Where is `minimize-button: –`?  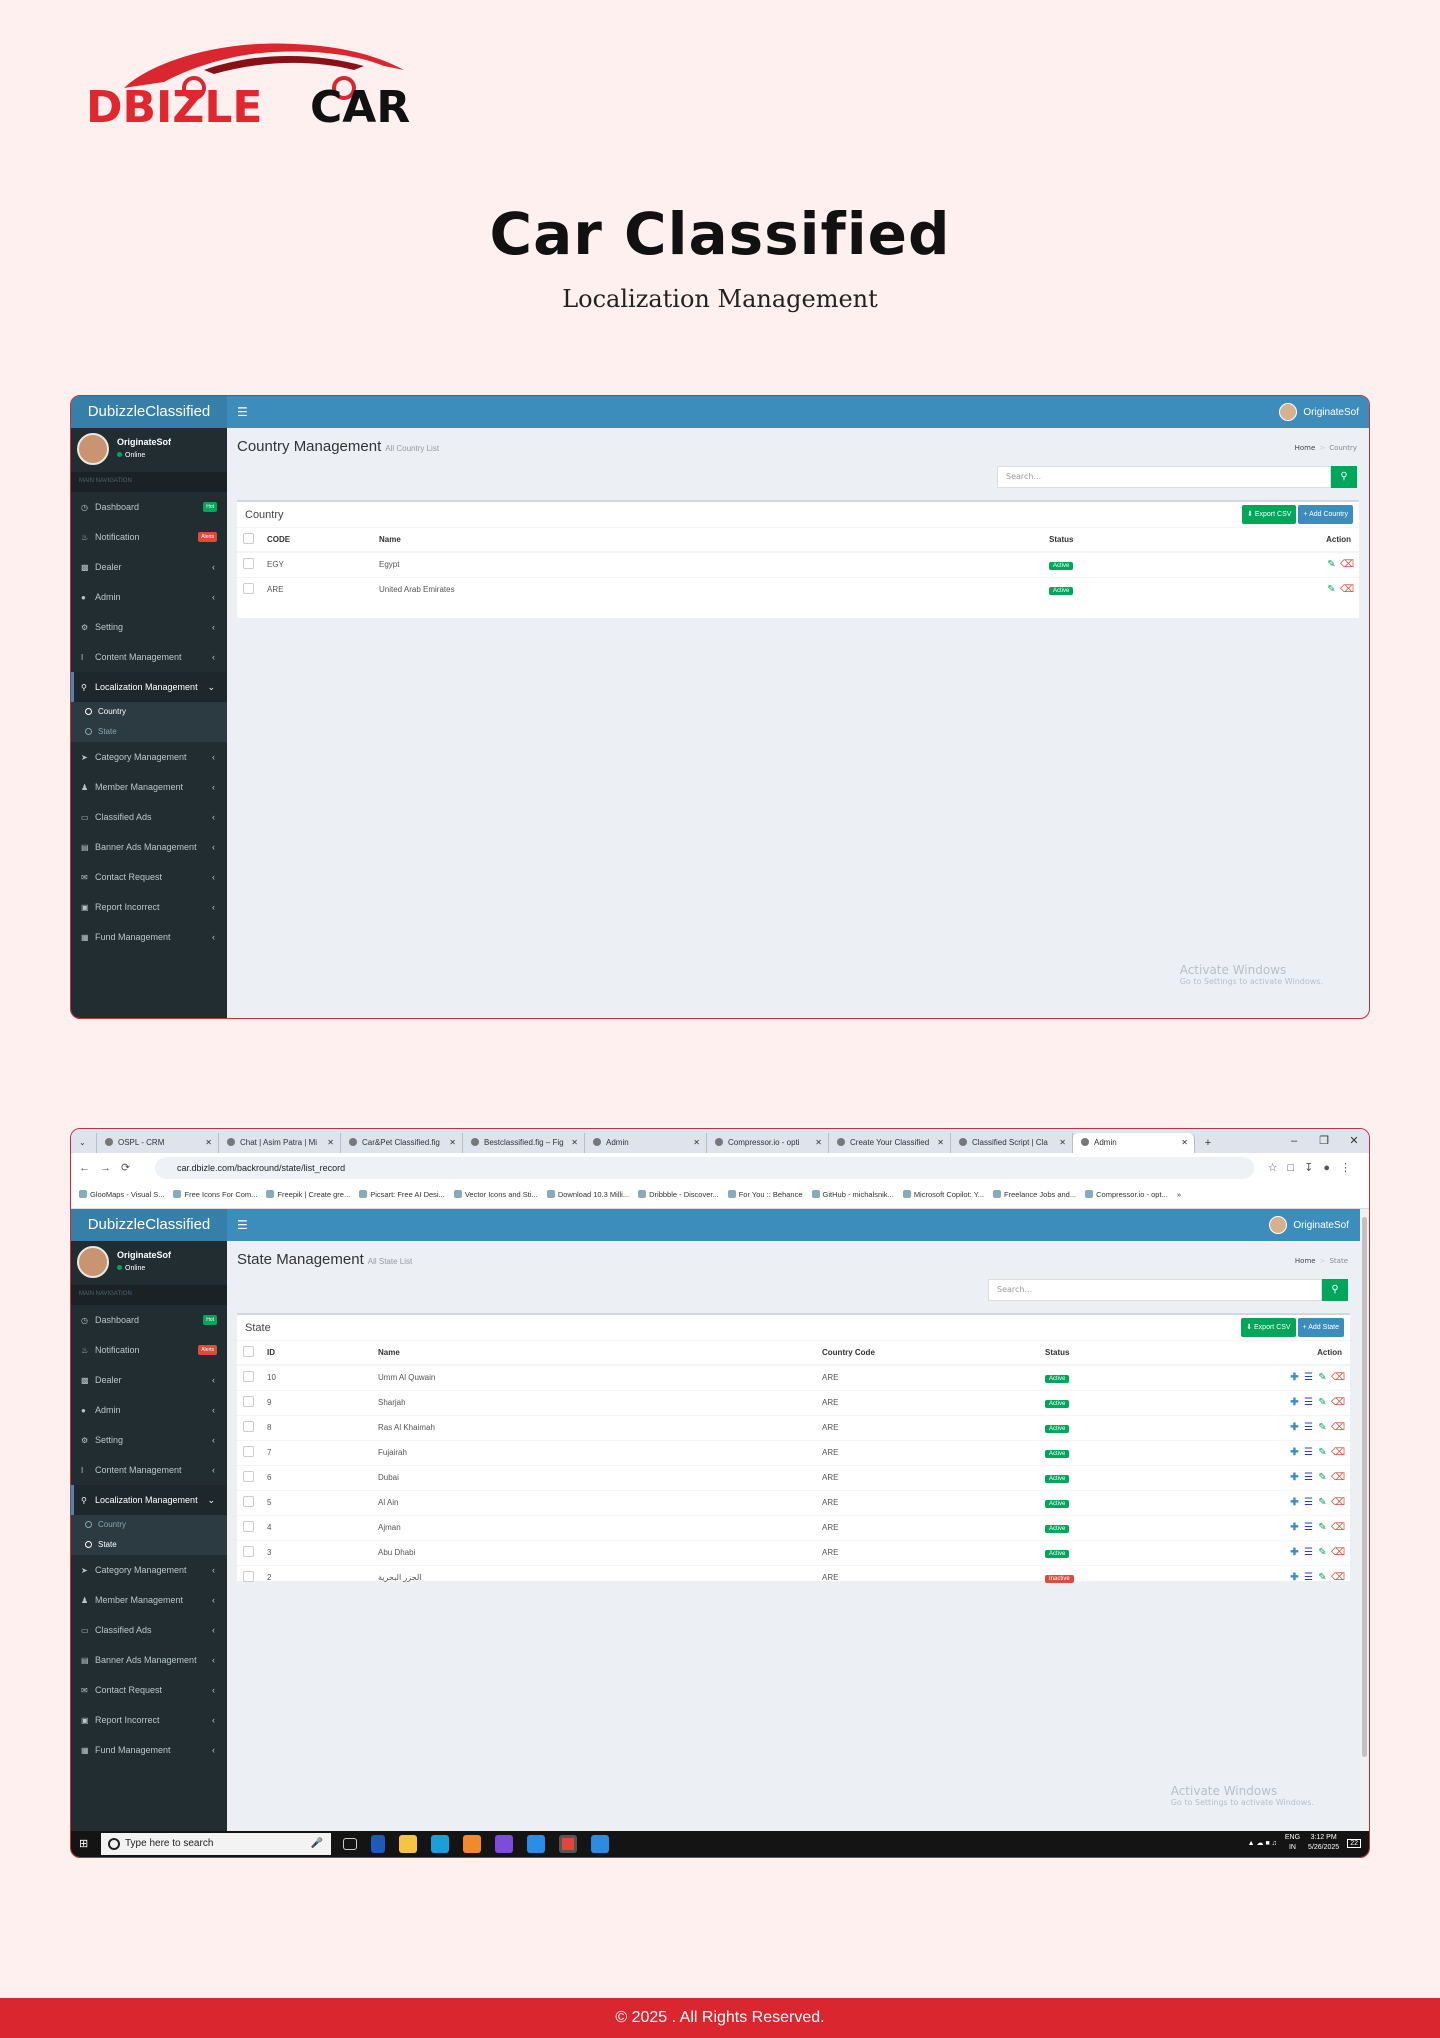
minimize-button: – is located at coordinates (1294, 1141).